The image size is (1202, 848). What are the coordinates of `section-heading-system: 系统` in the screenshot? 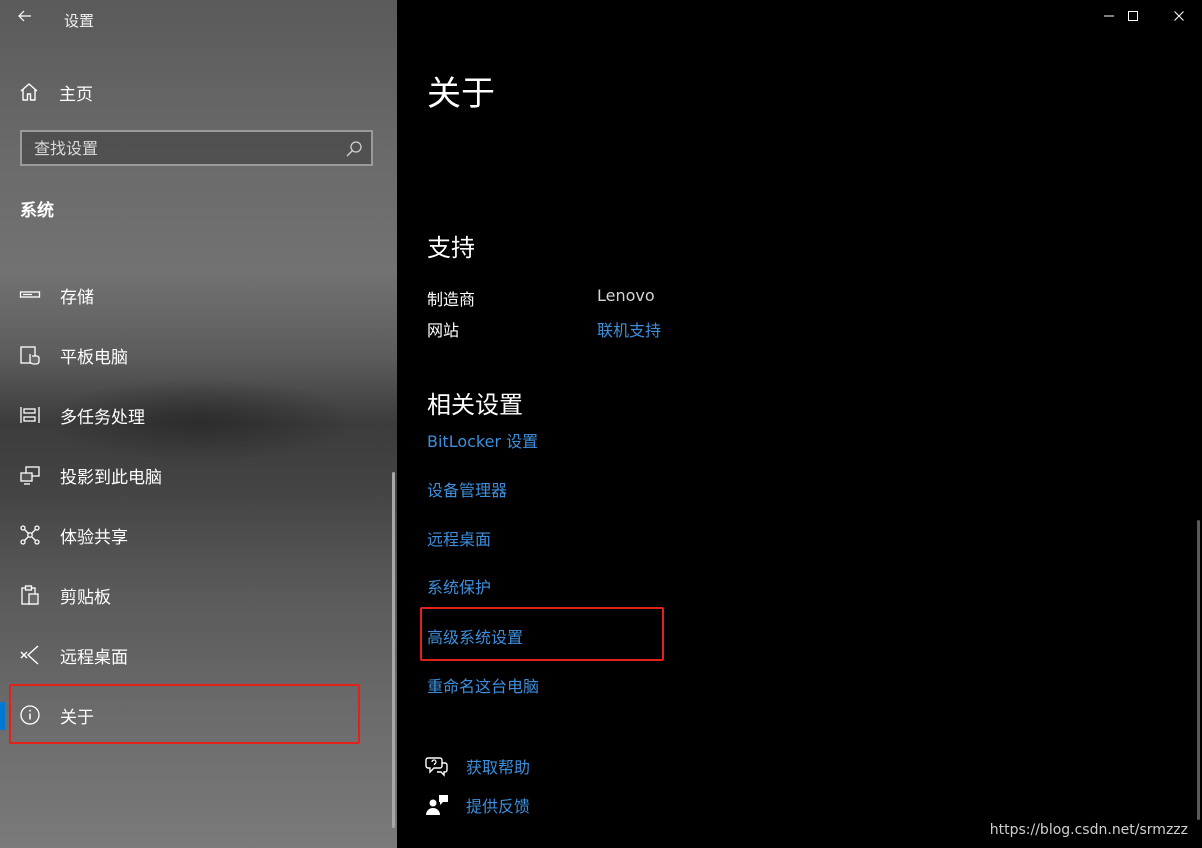 It's located at (37, 211).